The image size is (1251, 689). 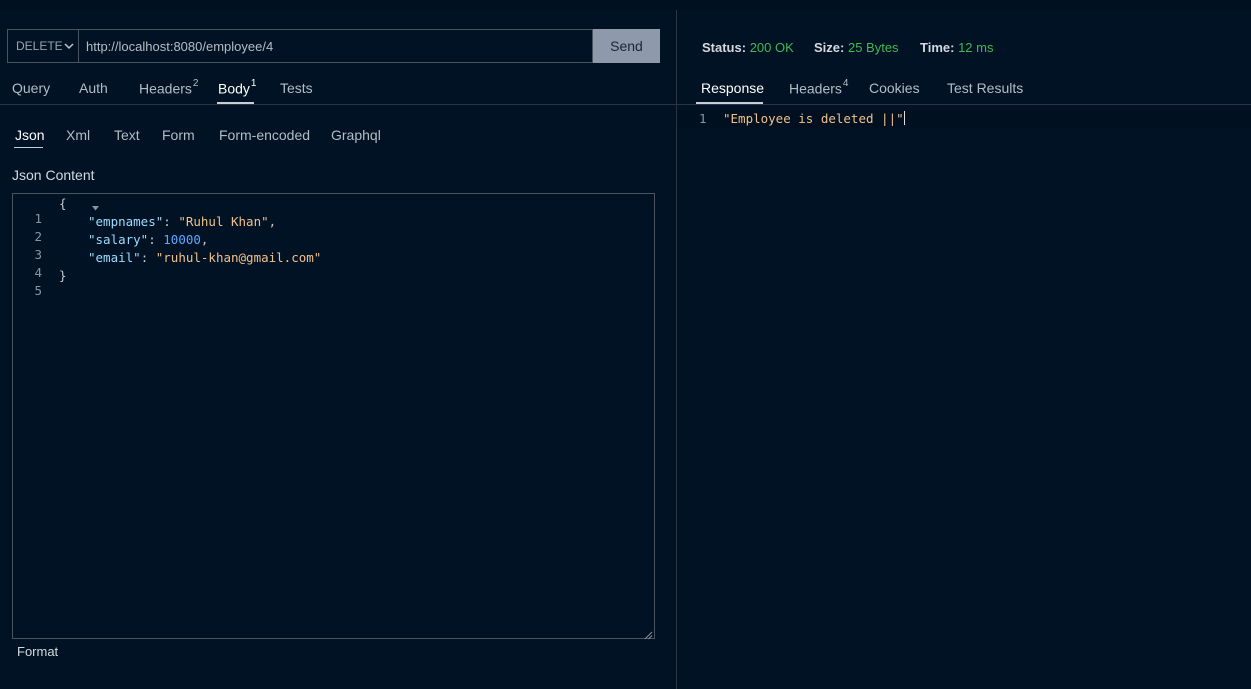 What do you see at coordinates (819, 87) in the screenshot?
I see `tab-response-headers: Headers4` at bounding box center [819, 87].